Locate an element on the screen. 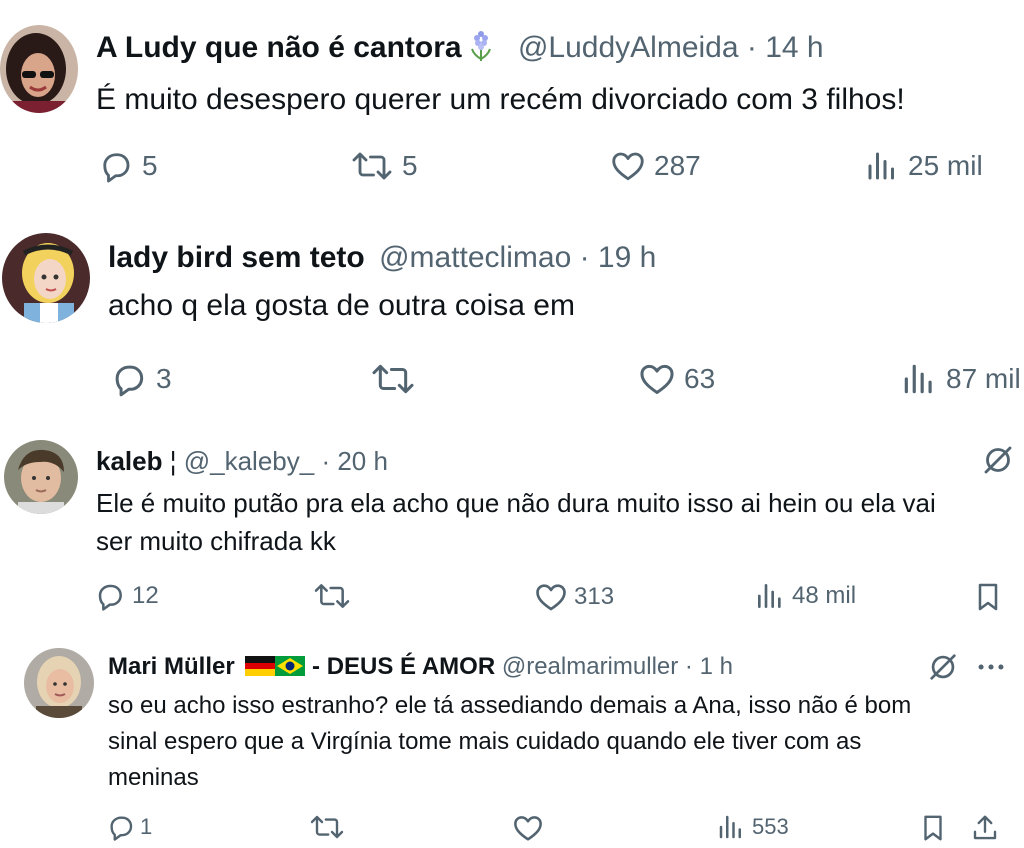  like-button: 313 is located at coordinates (574, 597).